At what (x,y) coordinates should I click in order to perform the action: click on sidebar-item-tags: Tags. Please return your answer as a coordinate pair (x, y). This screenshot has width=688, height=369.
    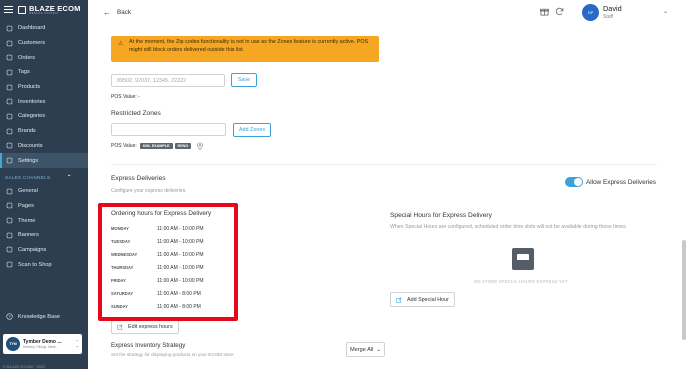
    Looking at the image, I should click on (44, 72).